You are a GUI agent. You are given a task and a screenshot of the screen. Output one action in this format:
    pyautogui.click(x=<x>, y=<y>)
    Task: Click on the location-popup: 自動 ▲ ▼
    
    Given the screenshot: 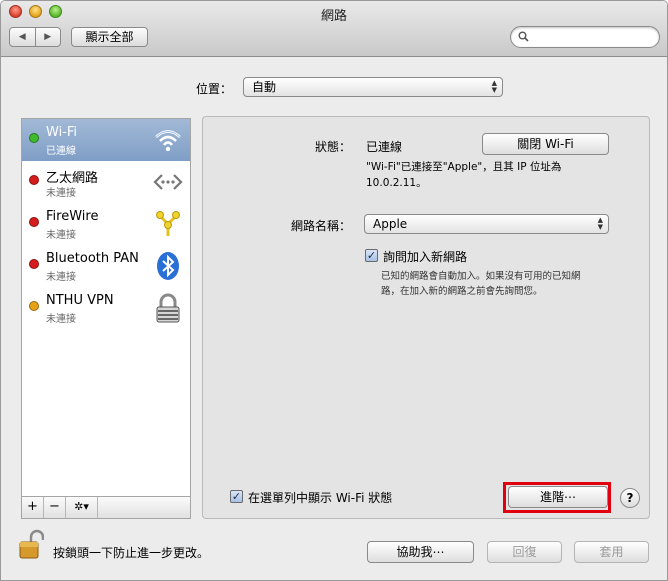 What is the action you would take?
    pyautogui.click(x=373, y=87)
    